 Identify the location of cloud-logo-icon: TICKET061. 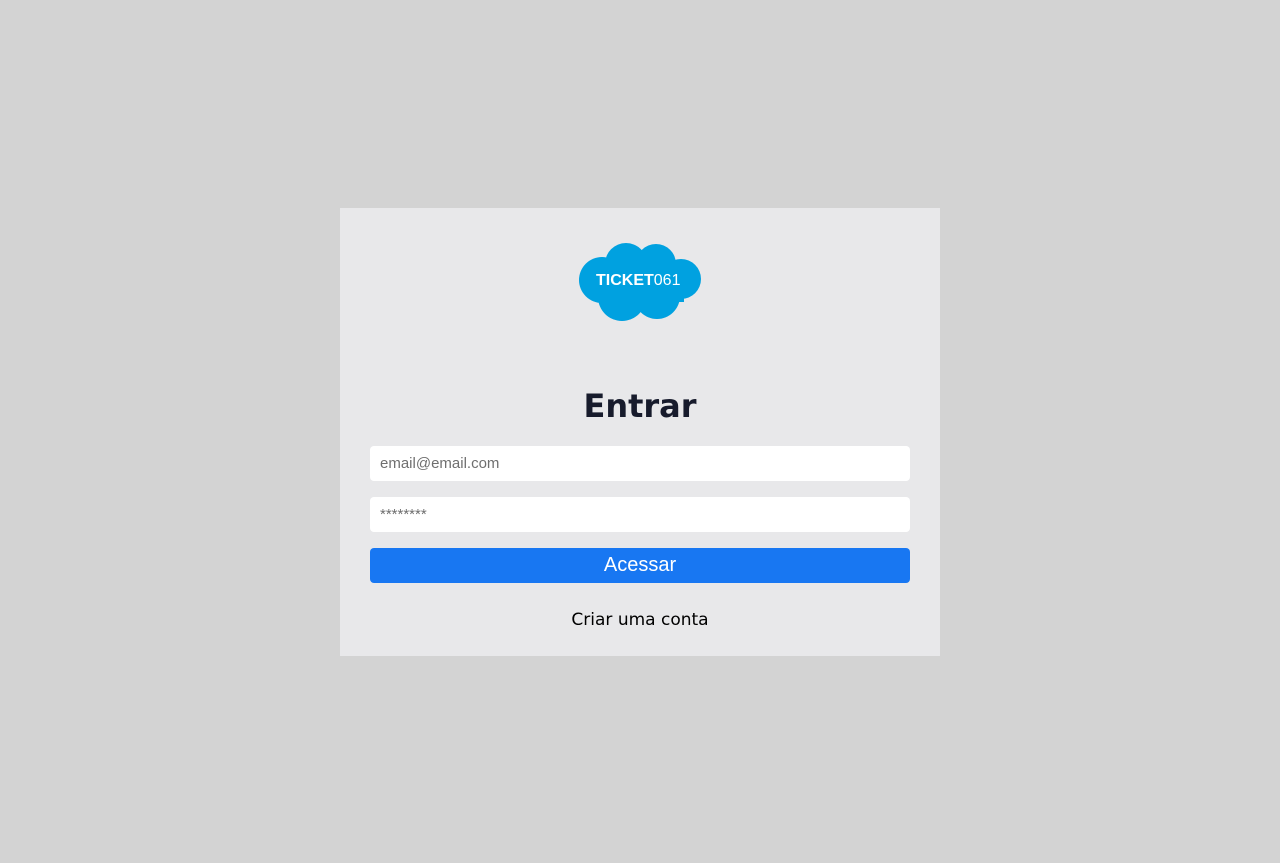
(640, 282).